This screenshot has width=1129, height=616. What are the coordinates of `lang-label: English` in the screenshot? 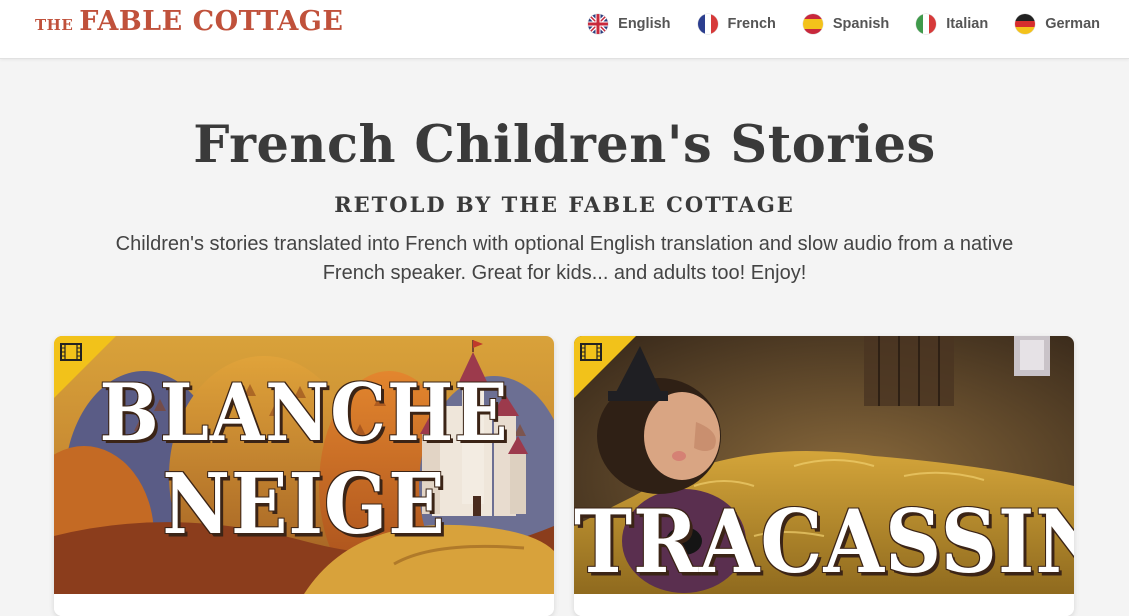 It's located at (644, 24).